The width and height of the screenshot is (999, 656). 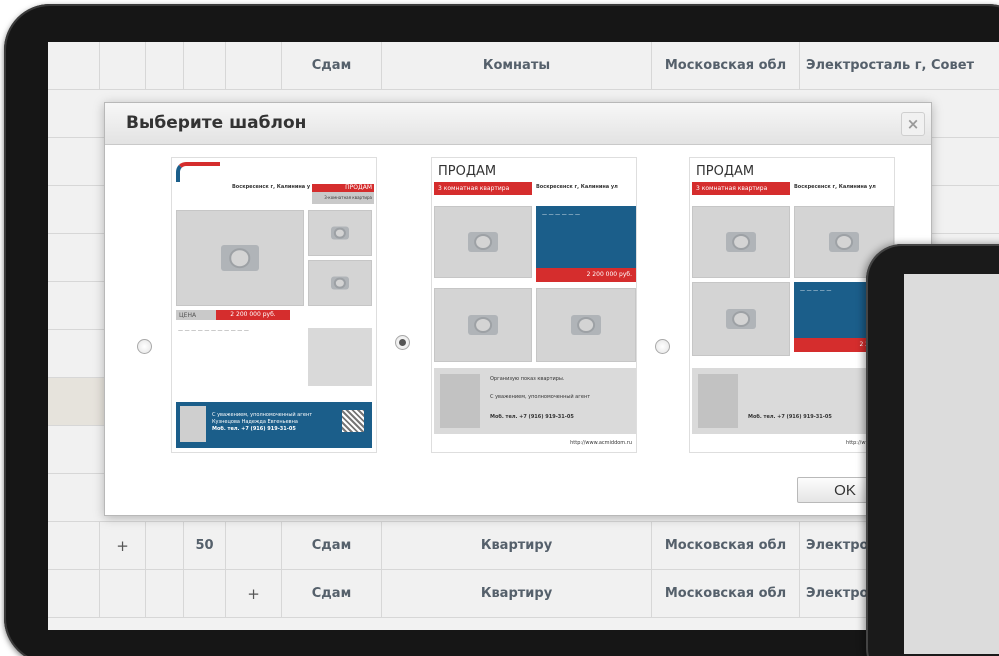 What do you see at coordinates (262, 415) in the screenshot?
I see `agent-line-1: С уважением, уполномоченный агент` at bounding box center [262, 415].